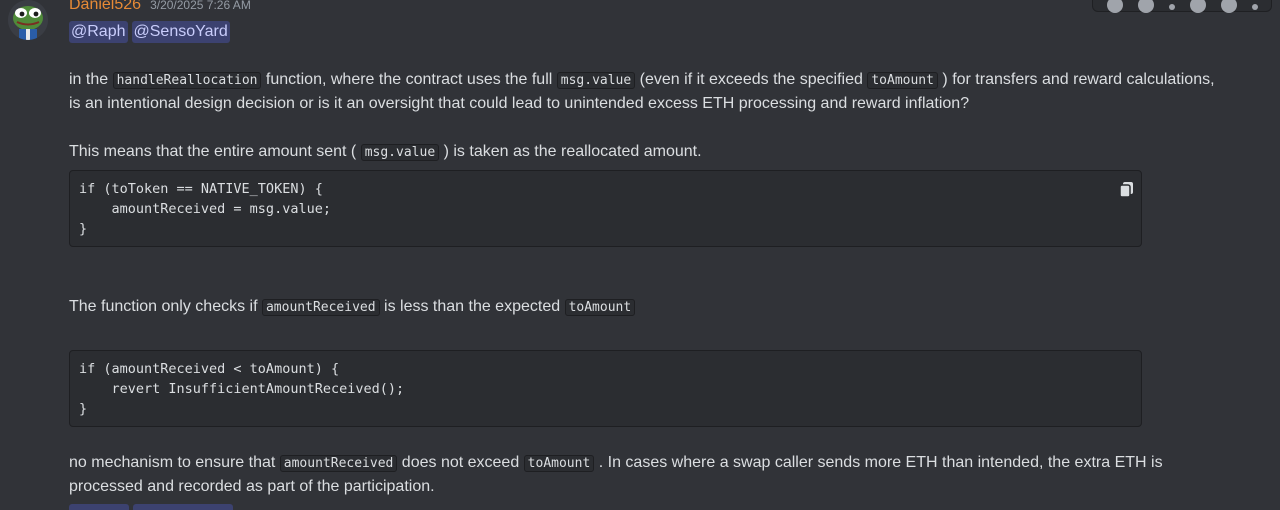 This screenshot has height=510, width=1280. What do you see at coordinates (1114, 6) in the screenshot?
I see `add-reaction-icon` at bounding box center [1114, 6].